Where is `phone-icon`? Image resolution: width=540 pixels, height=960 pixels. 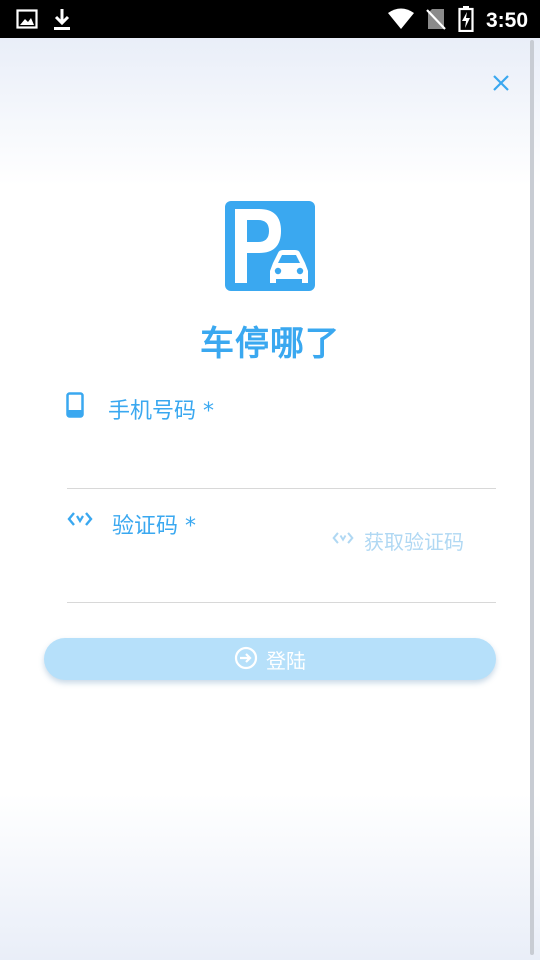
phone-icon is located at coordinates (75, 407).